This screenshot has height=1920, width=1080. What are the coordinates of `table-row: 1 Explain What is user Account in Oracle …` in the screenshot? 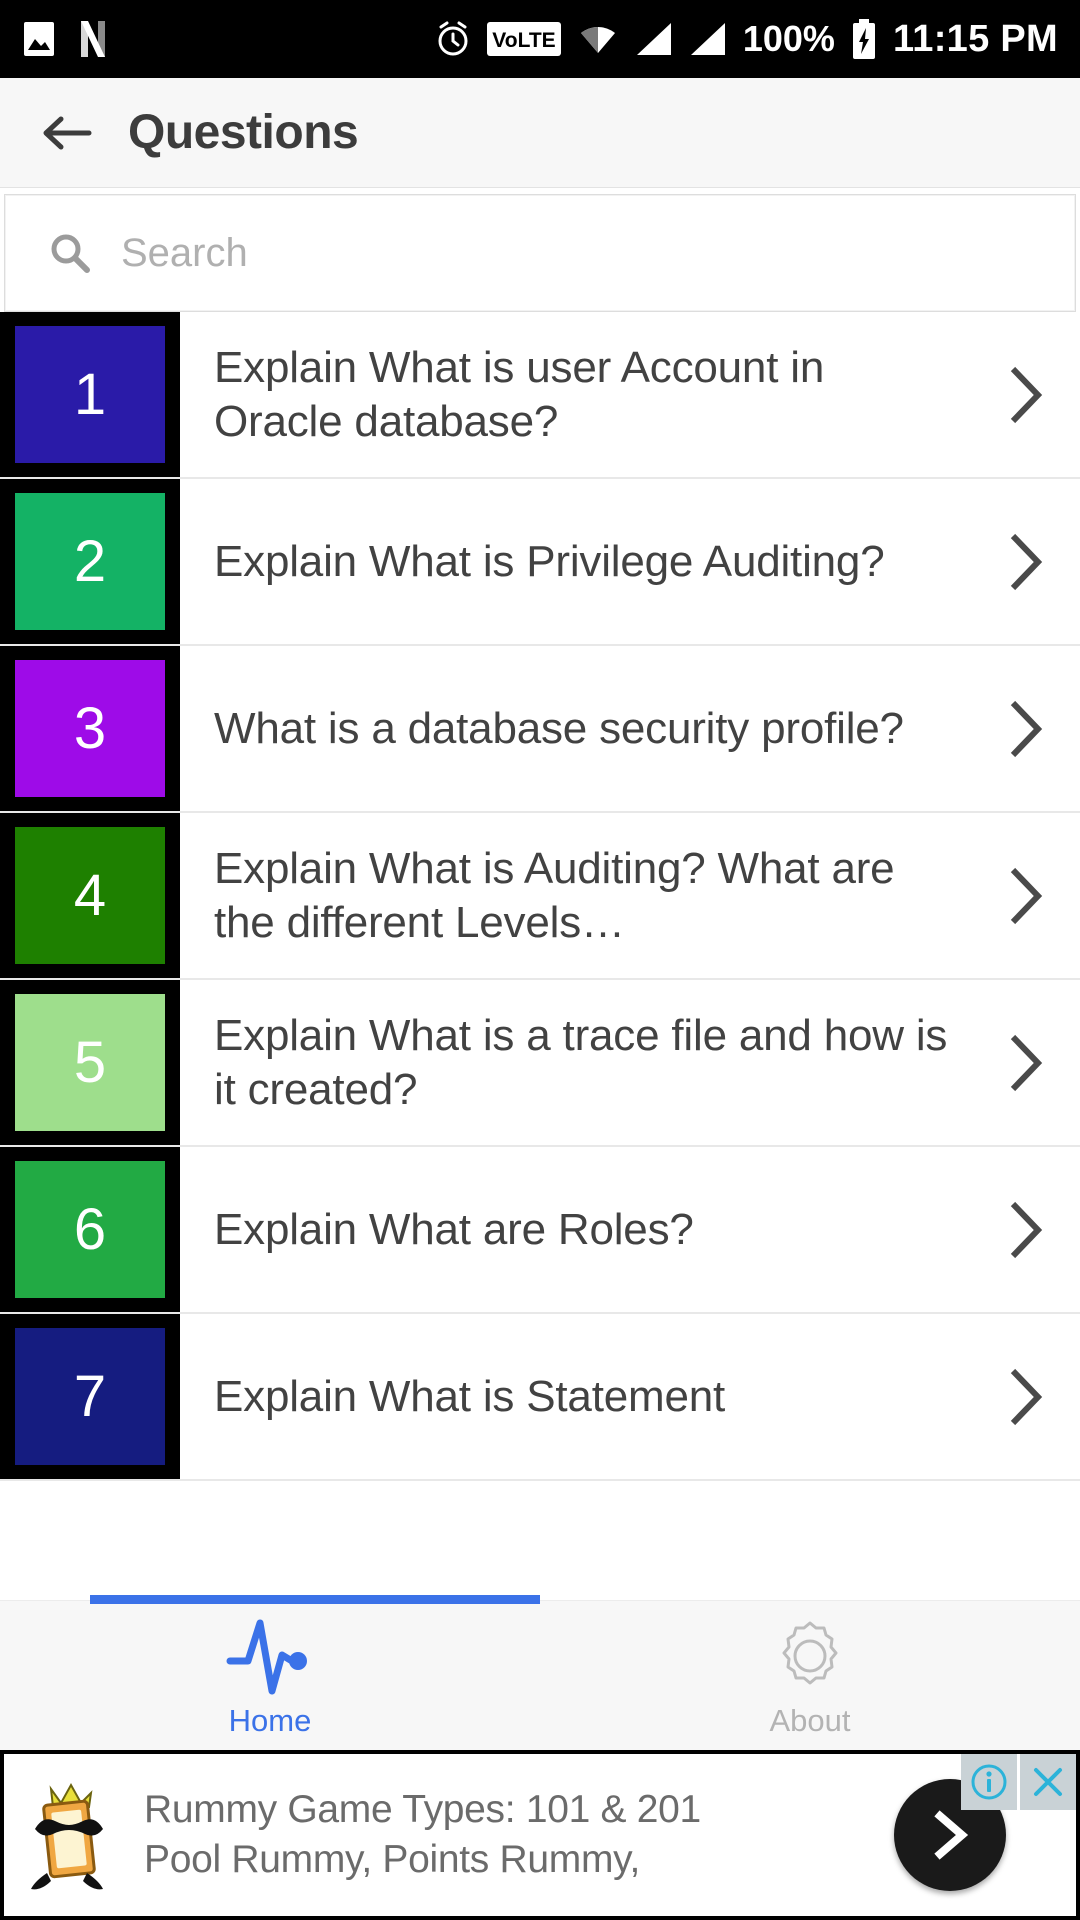 It's located at (540, 395).